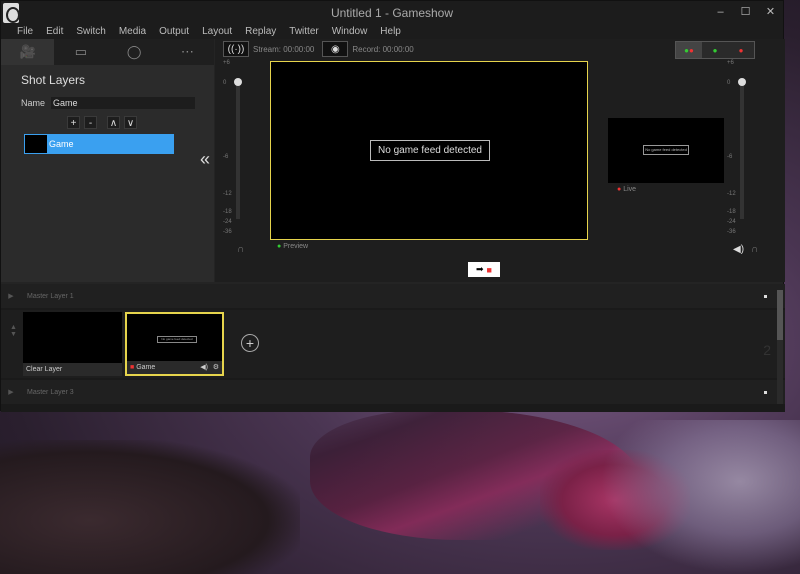 This screenshot has width=800, height=574. I want to click on layer-item-game: Game, so click(99, 144).